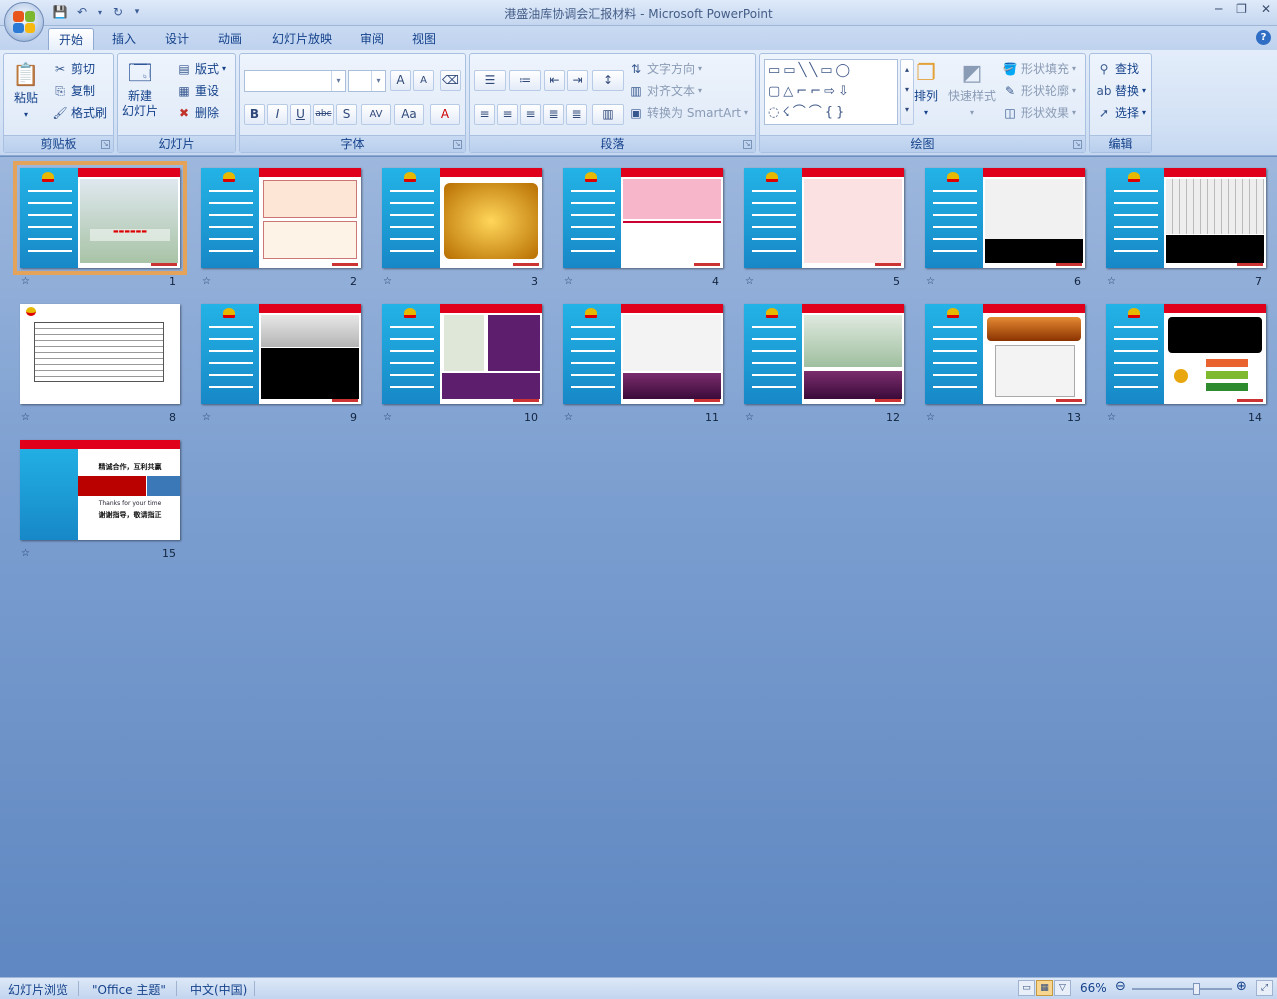  What do you see at coordinates (100, 218) in the screenshot?
I see `slide-thumbnail: ▬▬▬▬▬▬` at bounding box center [100, 218].